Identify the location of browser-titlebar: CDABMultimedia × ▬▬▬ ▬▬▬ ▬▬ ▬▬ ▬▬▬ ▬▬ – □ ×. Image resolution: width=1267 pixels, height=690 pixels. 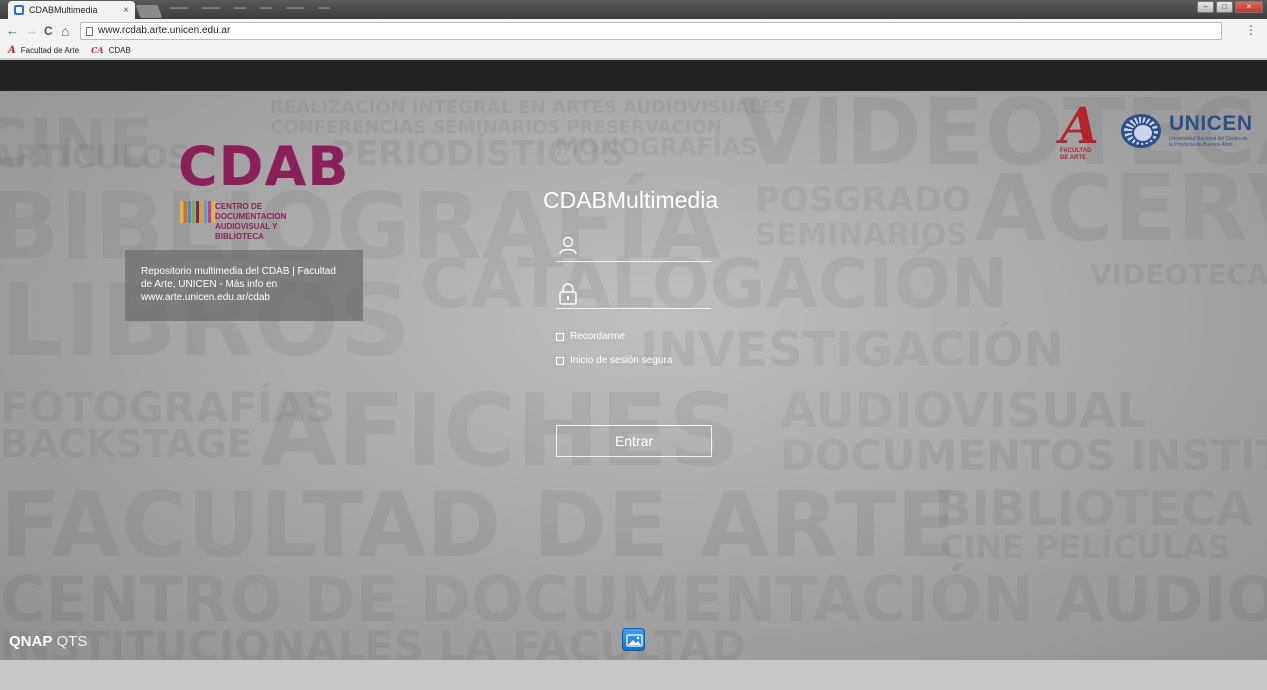
(633, 9).